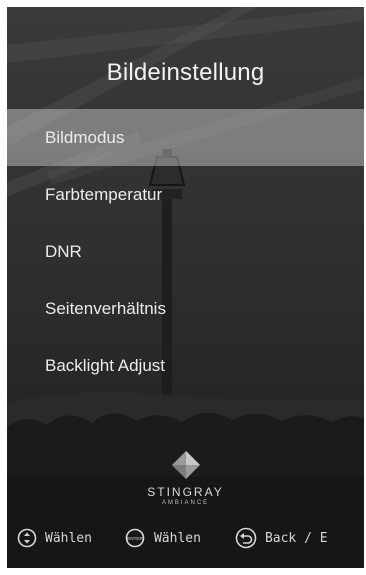  What do you see at coordinates (296, 538) in the screenshot?
I see `hint-label: Back / E` at bounding box center [296, 538].